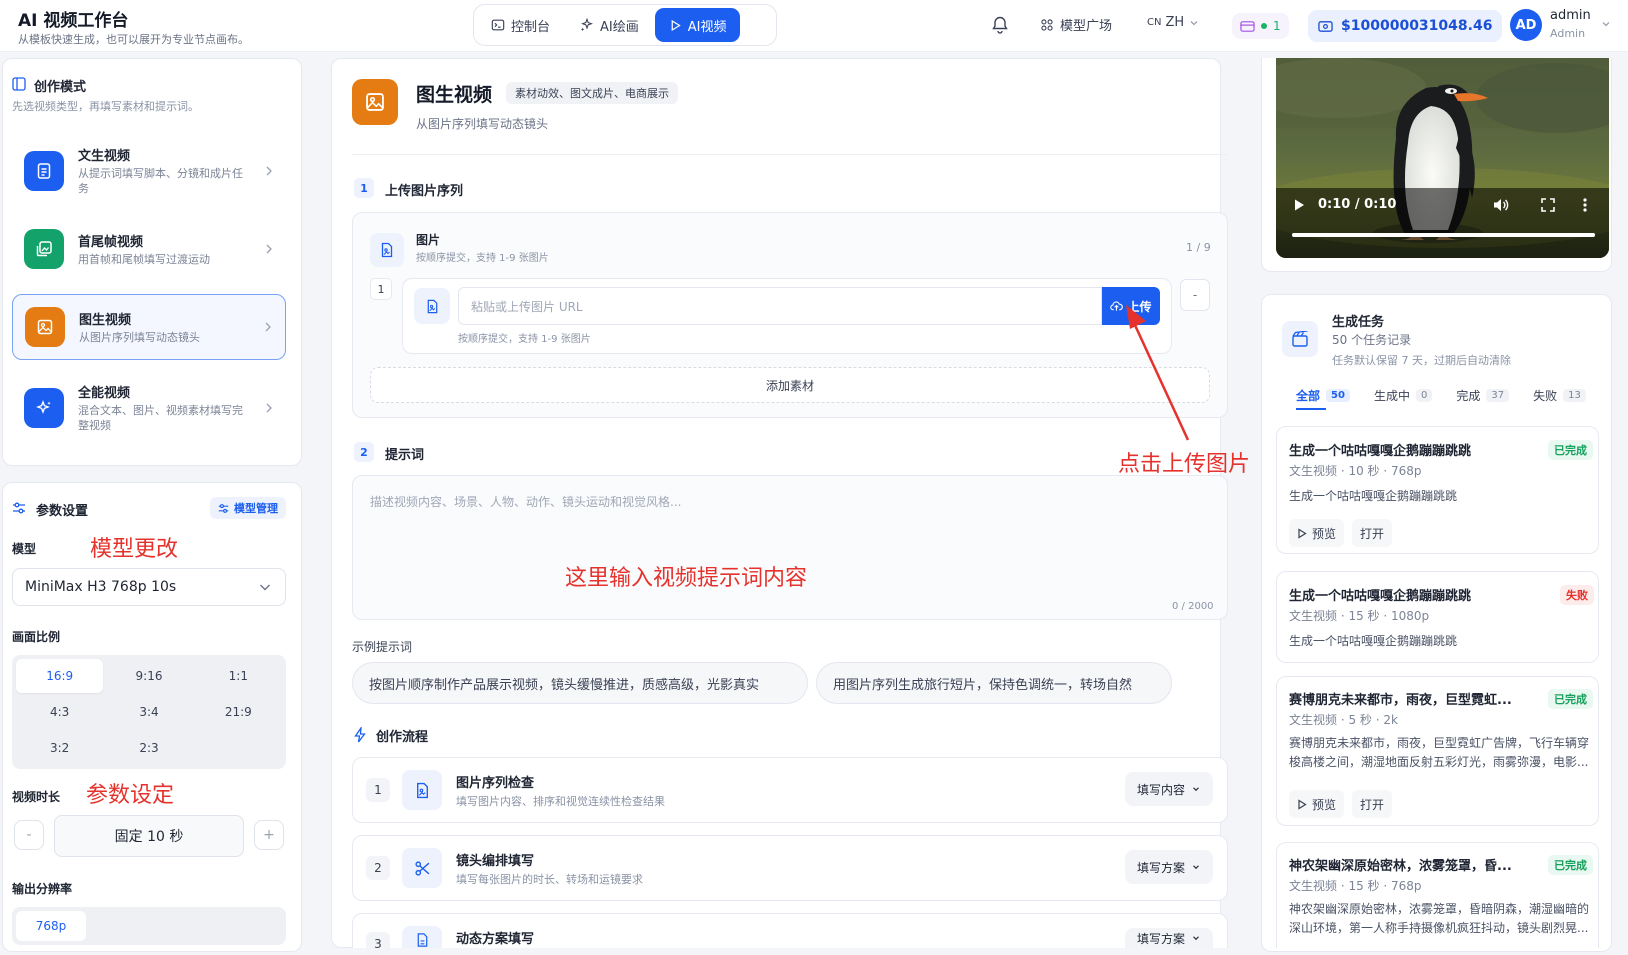 This screenshot has height=955, width=1628. I want to click on active-tab-indicator, so click(1311, 409).